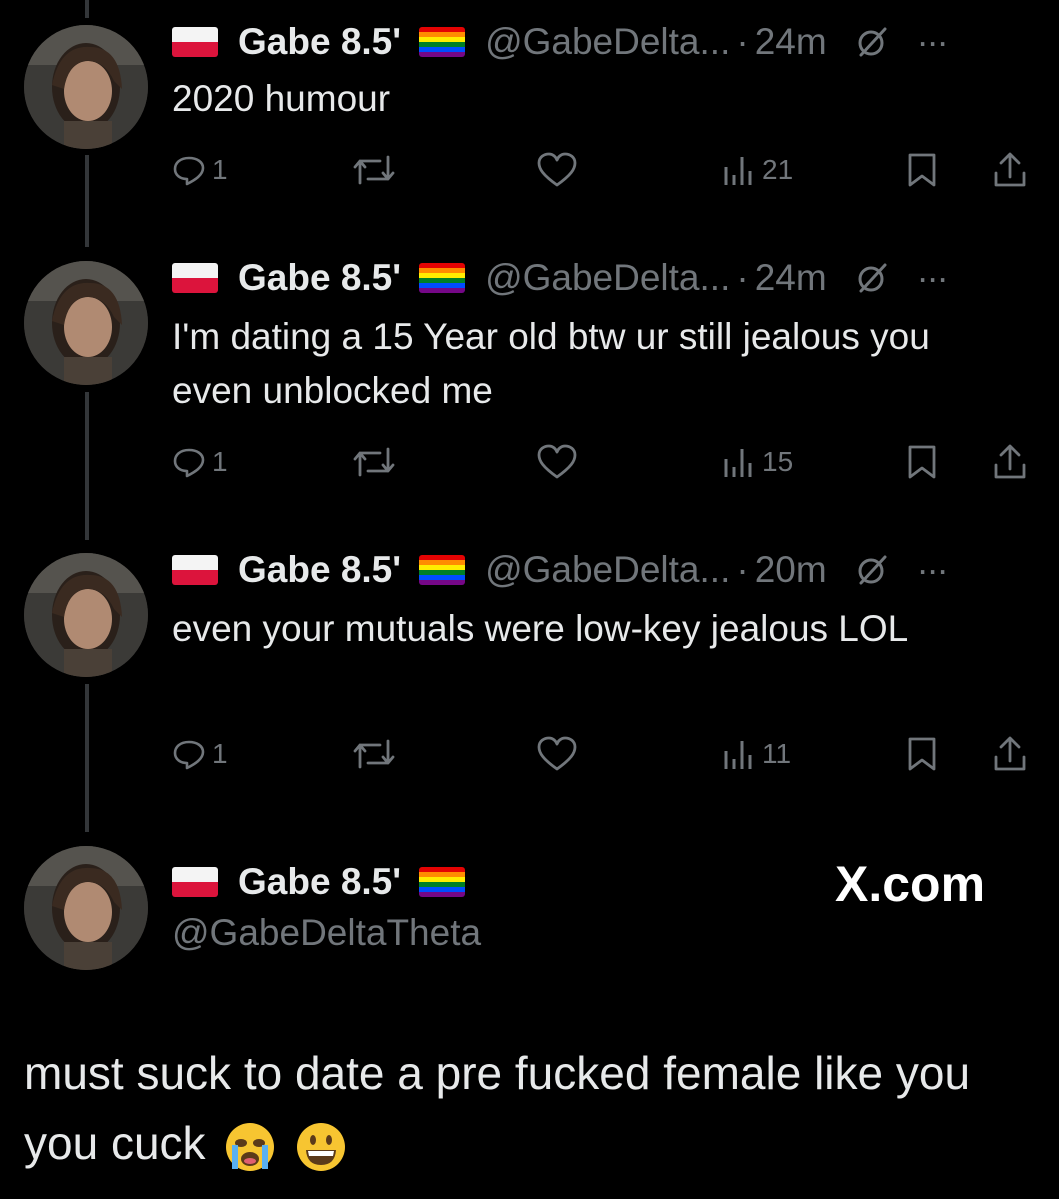  I want to click on views-button: 11, so click(756, 754).